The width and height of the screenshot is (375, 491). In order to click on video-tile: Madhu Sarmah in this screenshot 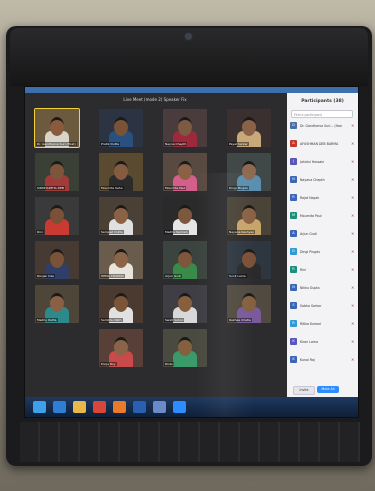, I will do `click(185, 216)`.